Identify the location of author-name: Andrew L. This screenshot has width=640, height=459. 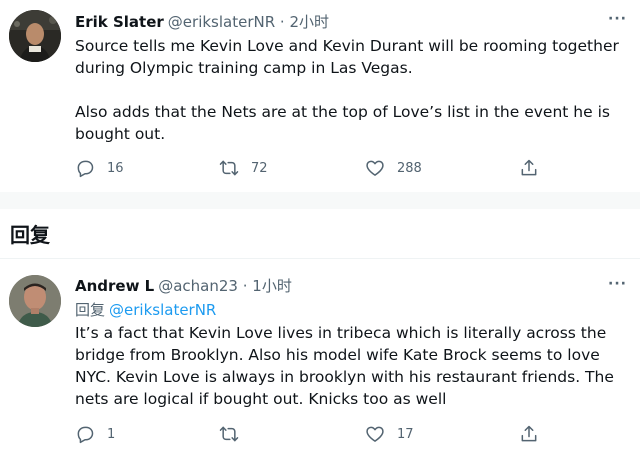
(114, 286).